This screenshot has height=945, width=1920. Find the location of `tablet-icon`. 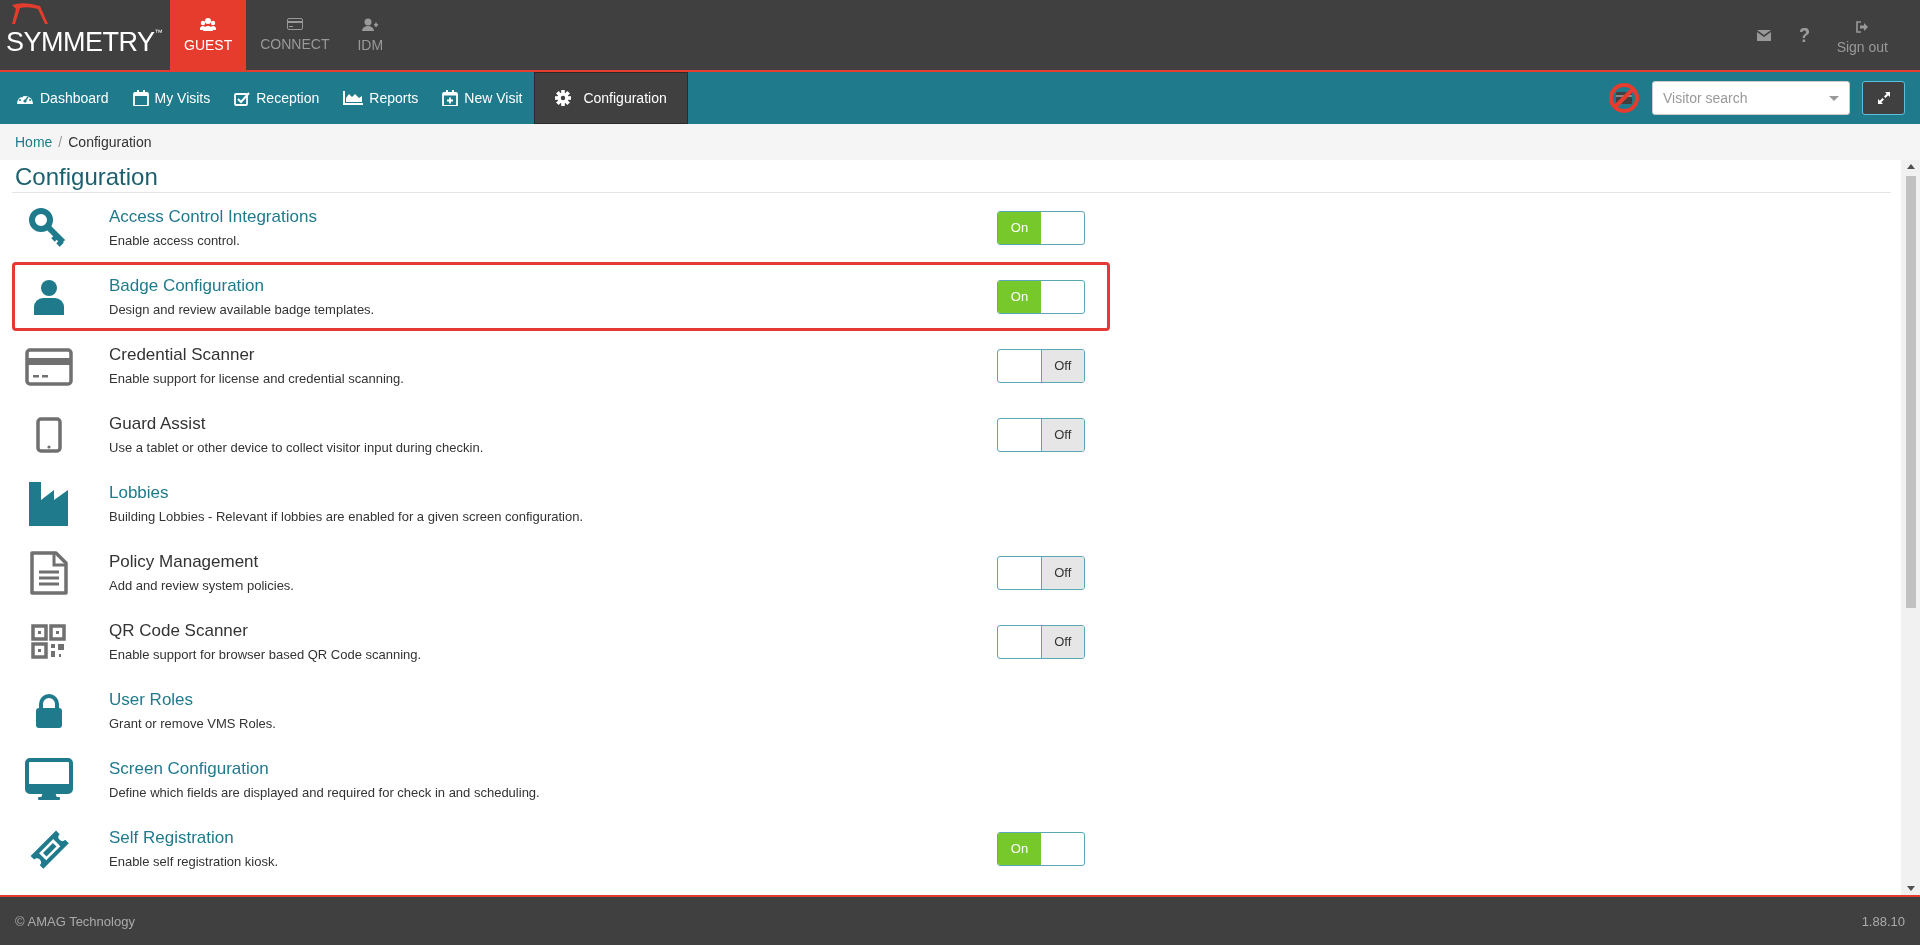

tablet-icon is located at coordinates (49, 434).